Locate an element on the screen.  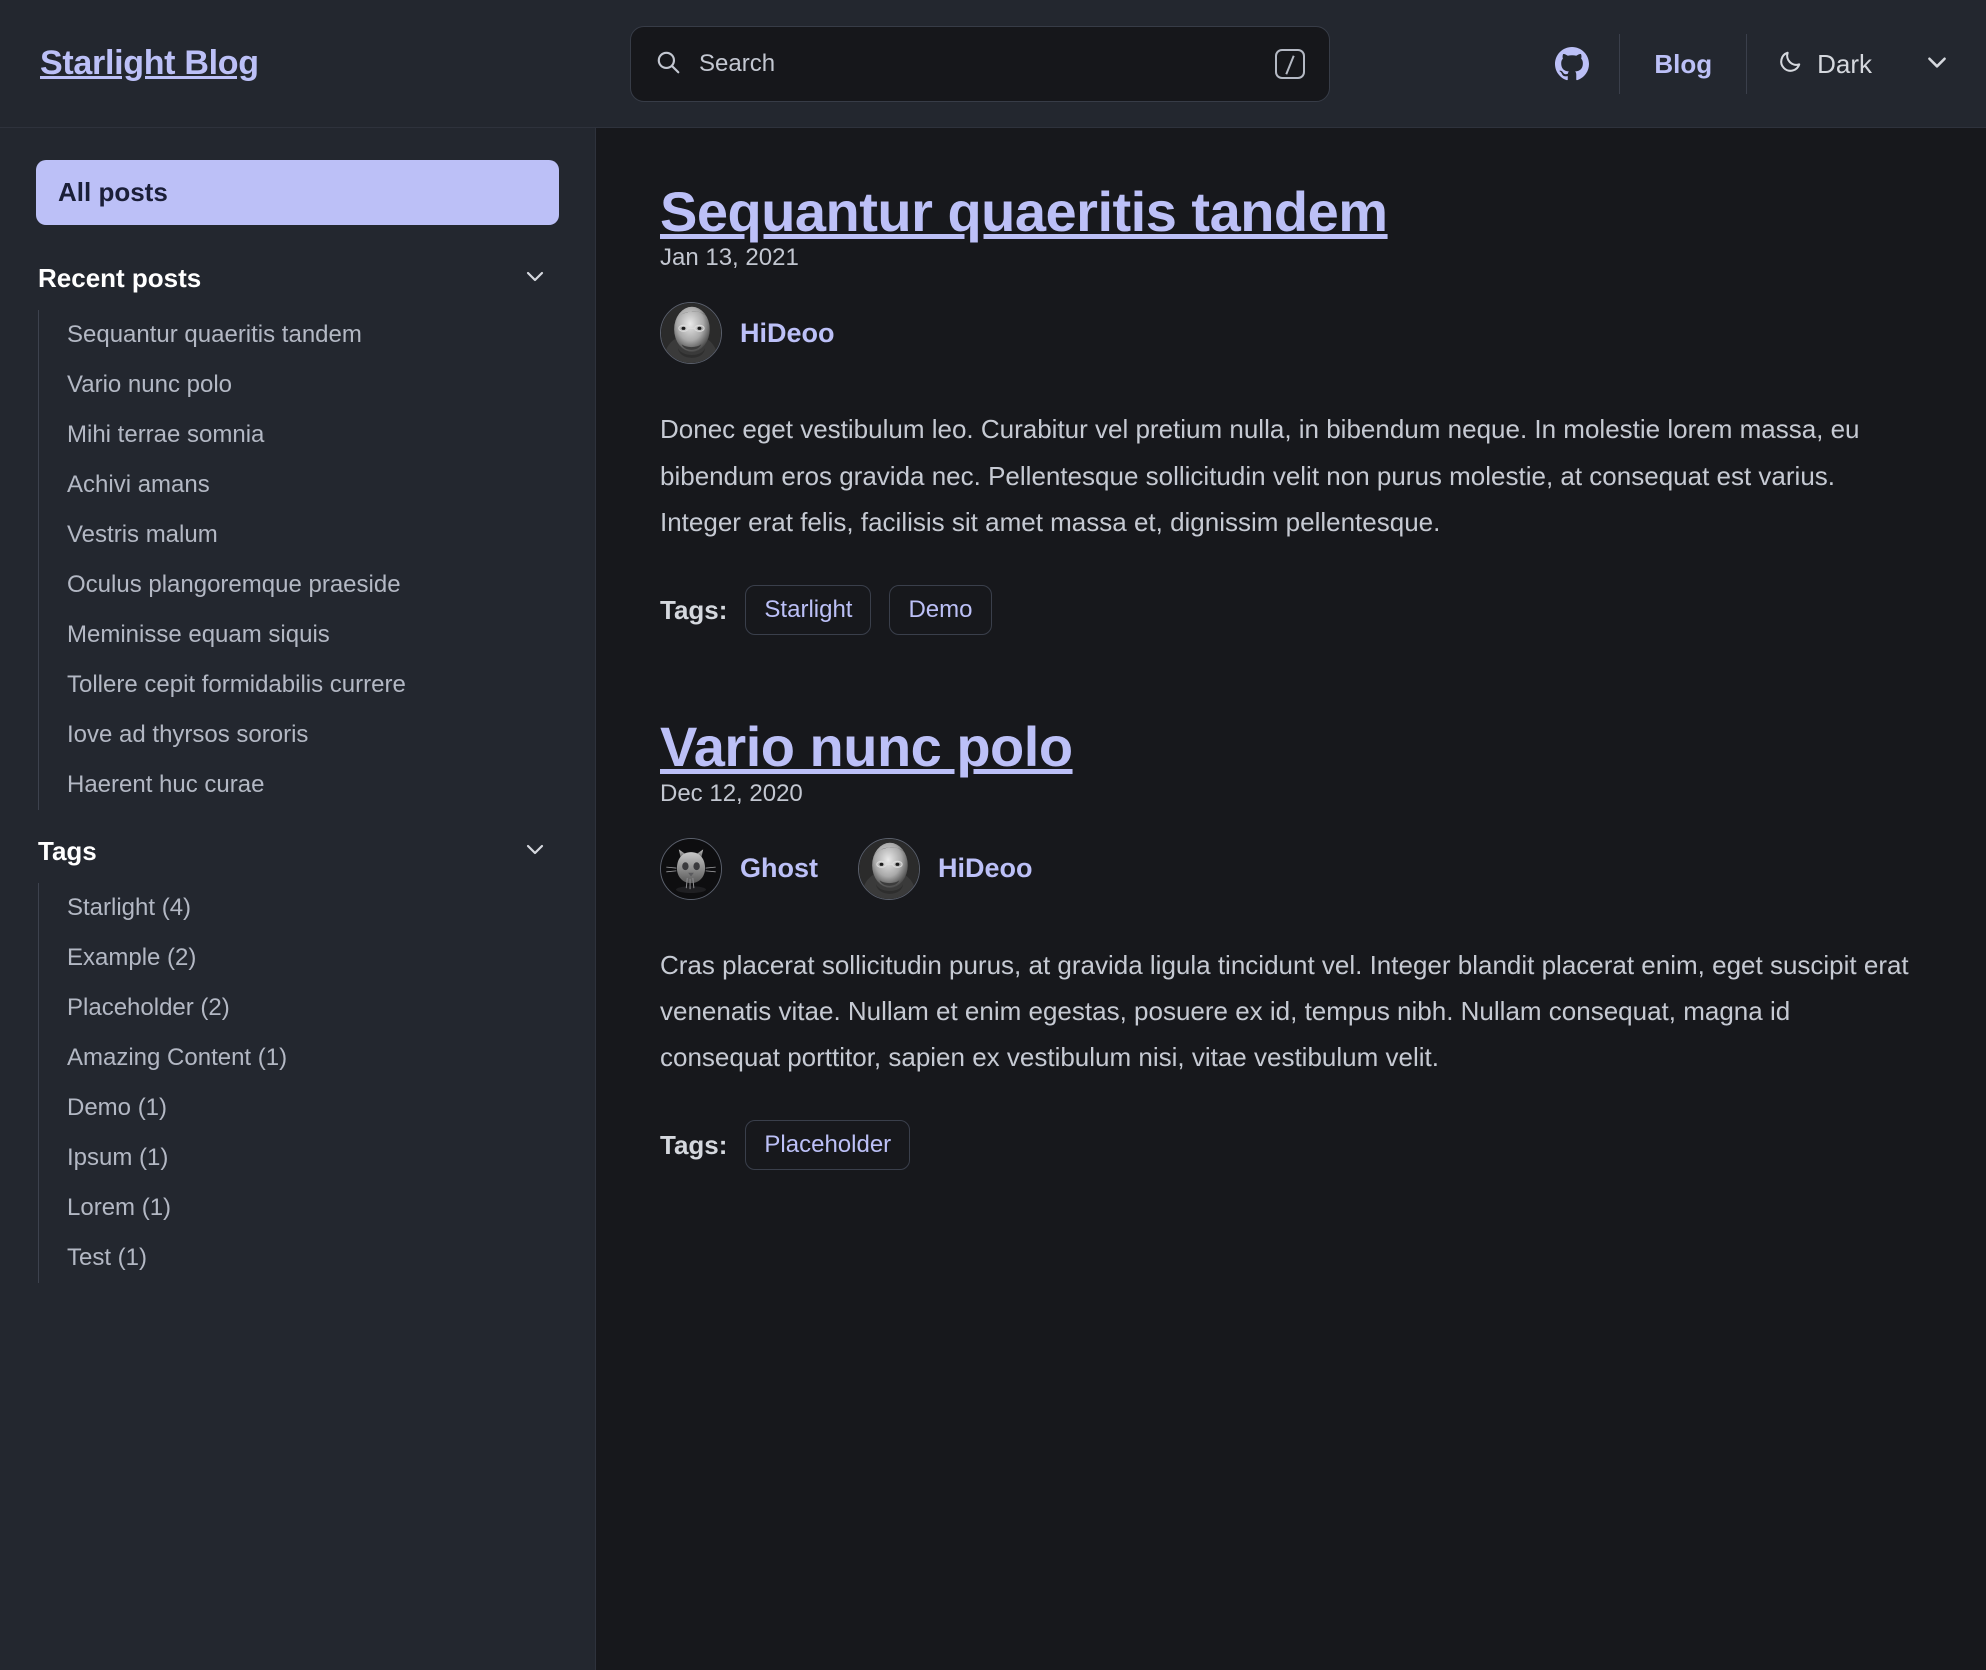
theme-selector: Dark is located at coordinates (1848, 64).